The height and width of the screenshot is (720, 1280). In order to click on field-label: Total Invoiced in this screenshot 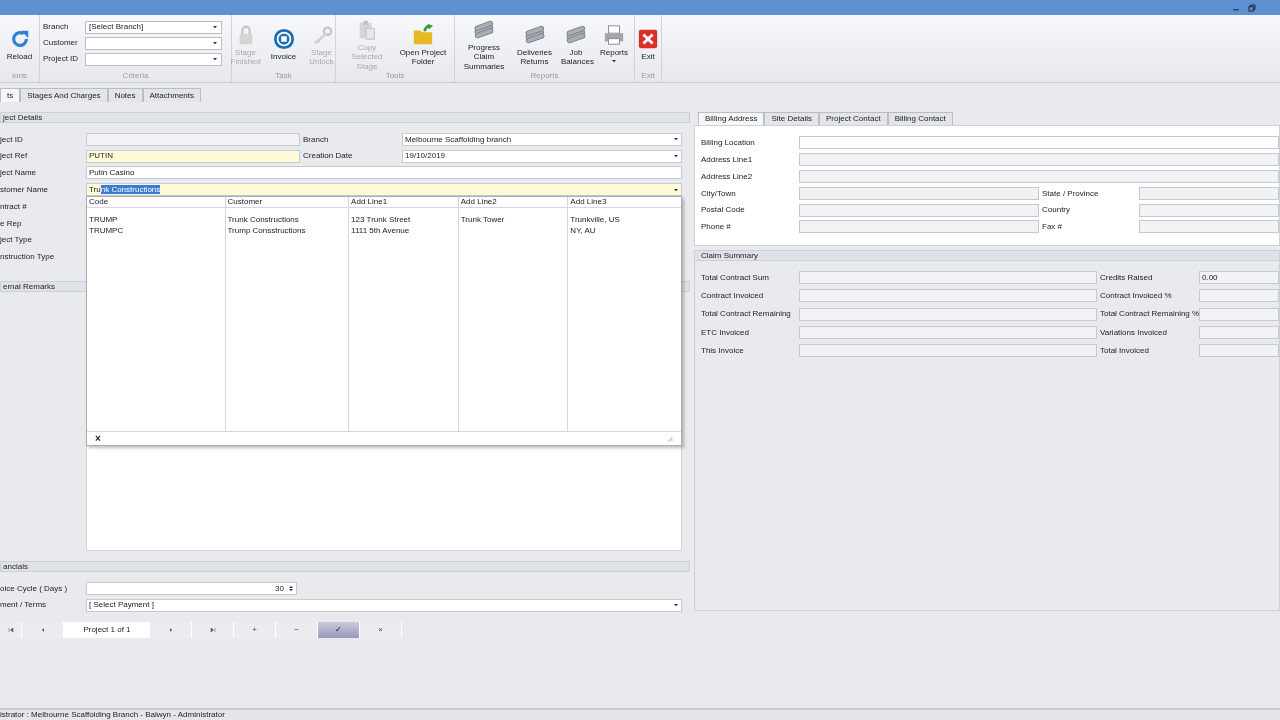, I will do `click(1124, 350)`.